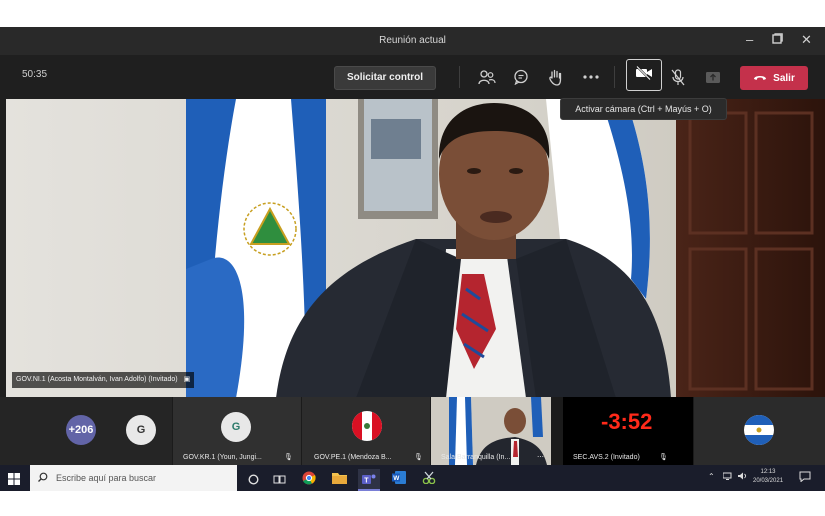 The image size is (825, 516). I want to click on overflow-count-badge: +206, so click(81, 430).